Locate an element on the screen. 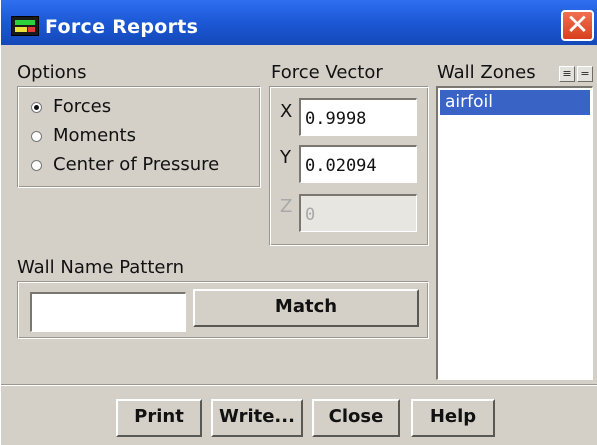  window-title: Force Reports is located at coordinates (122, 27).